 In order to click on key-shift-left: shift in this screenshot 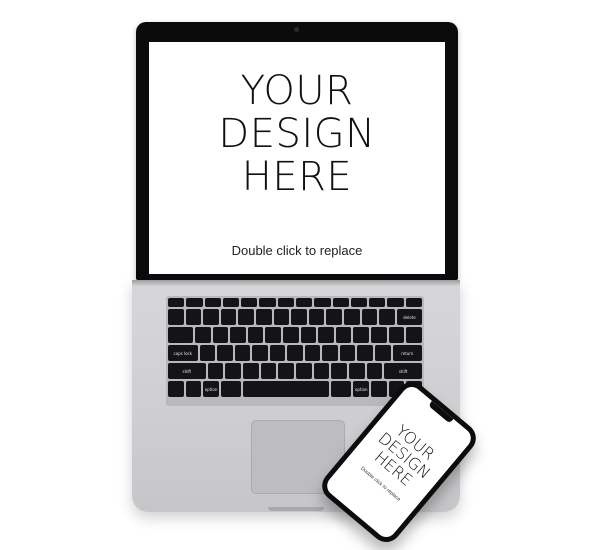, I will do `click(187, 371)`.